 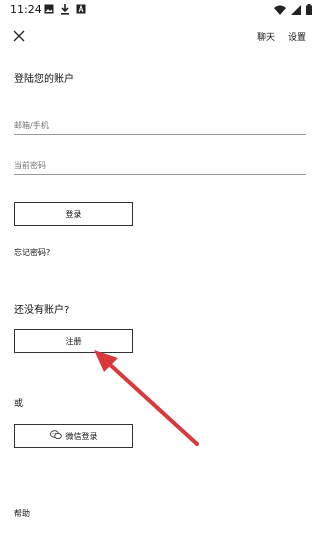 I want to click on close-icon, so click(x=19, y=35).